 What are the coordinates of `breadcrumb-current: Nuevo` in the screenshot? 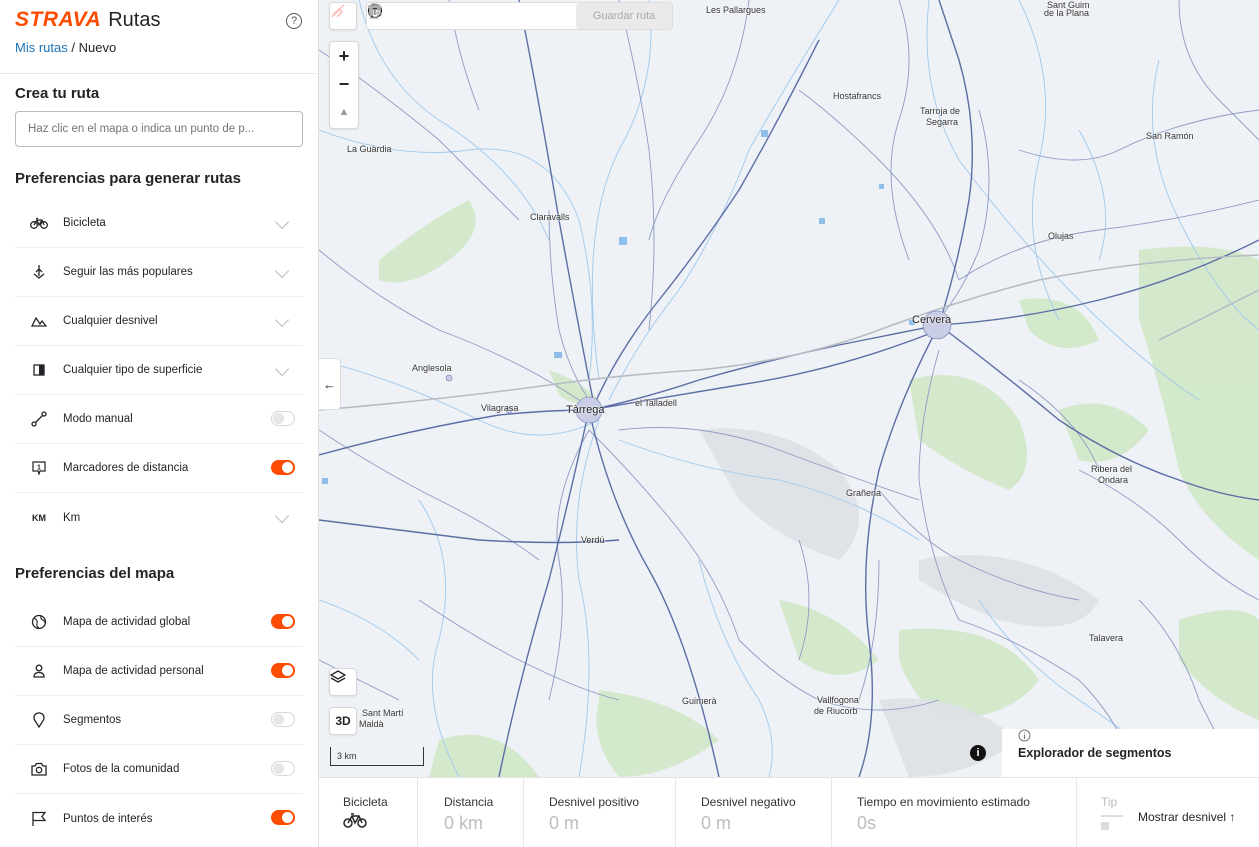 It's located at (97, 47).